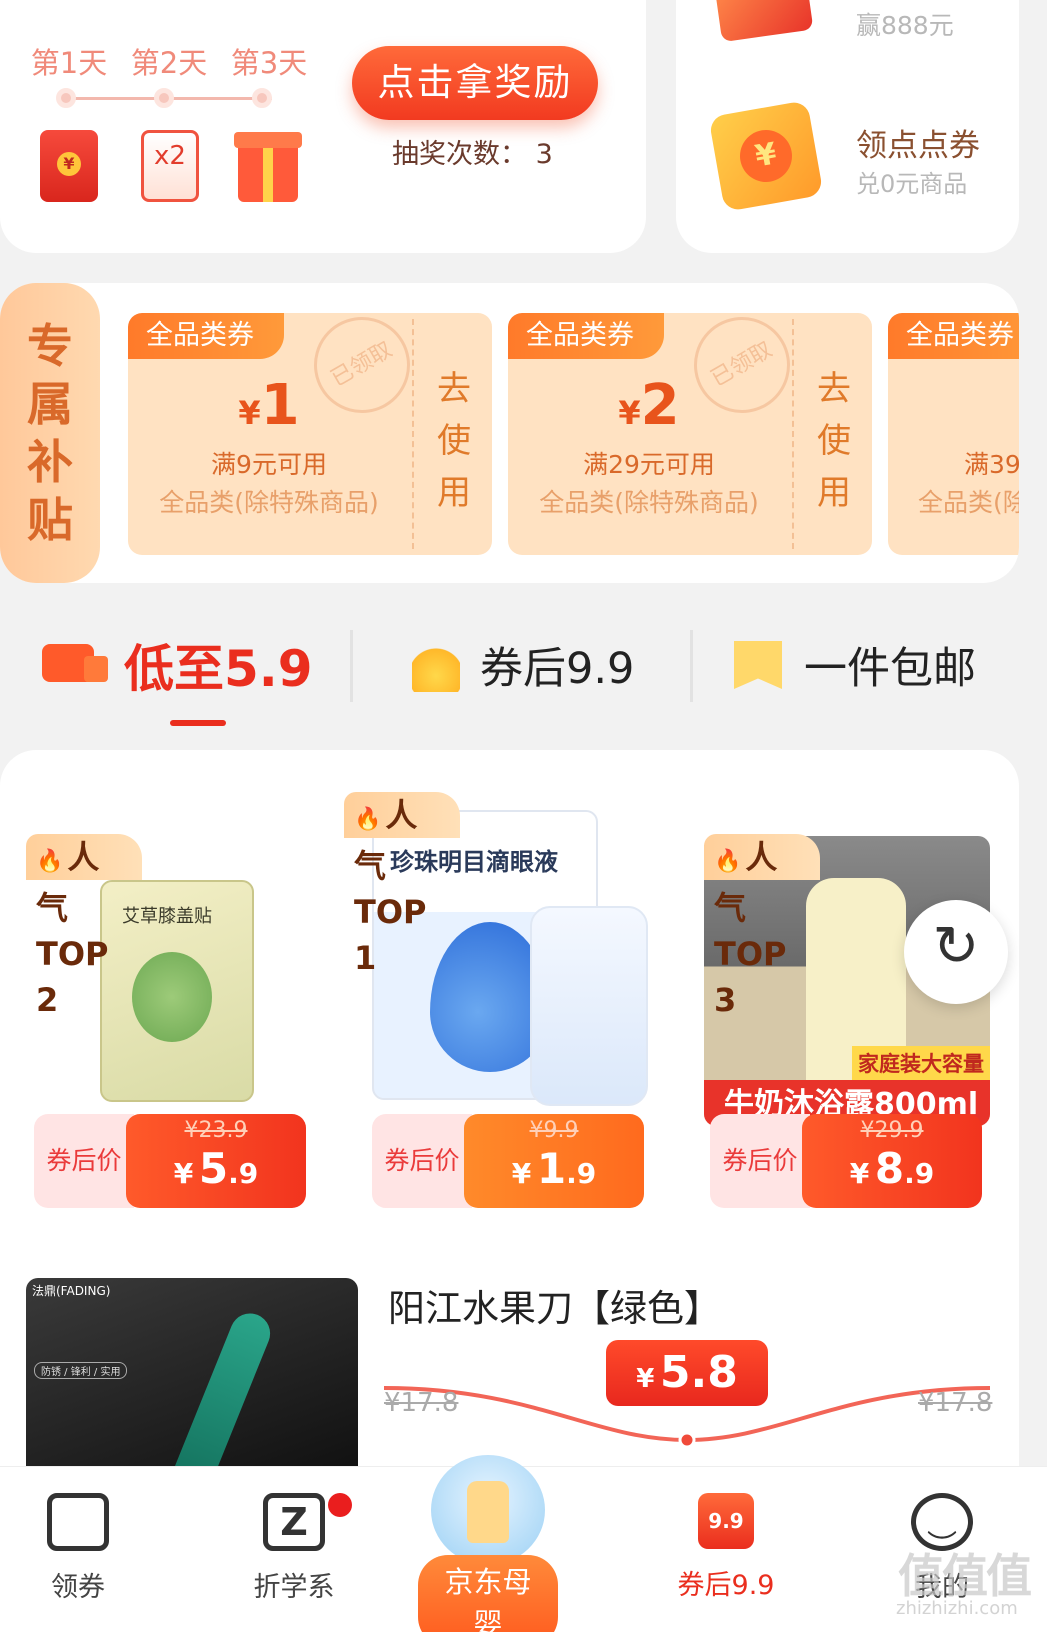 Image resolution: width=1047 pixels, height=1632 pixels. I want to click on coupon-amount: ¥2, so click(649, 405).